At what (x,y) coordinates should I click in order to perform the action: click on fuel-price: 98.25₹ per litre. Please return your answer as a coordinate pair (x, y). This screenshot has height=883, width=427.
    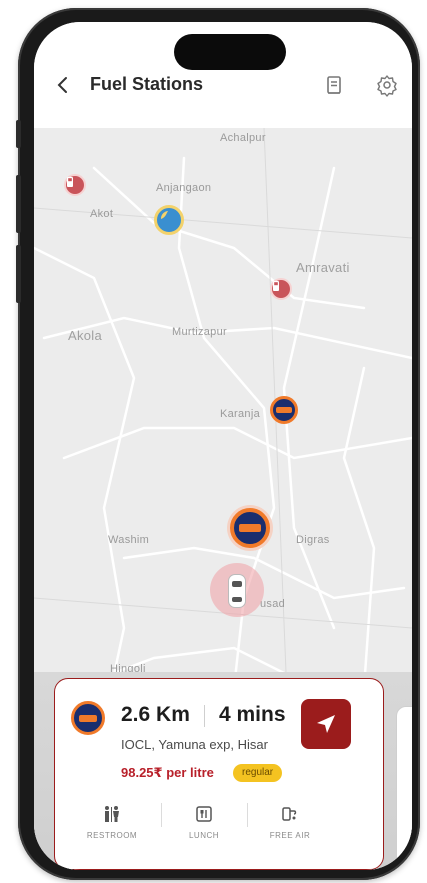
    Looking at the image, I should click on (167, 772).